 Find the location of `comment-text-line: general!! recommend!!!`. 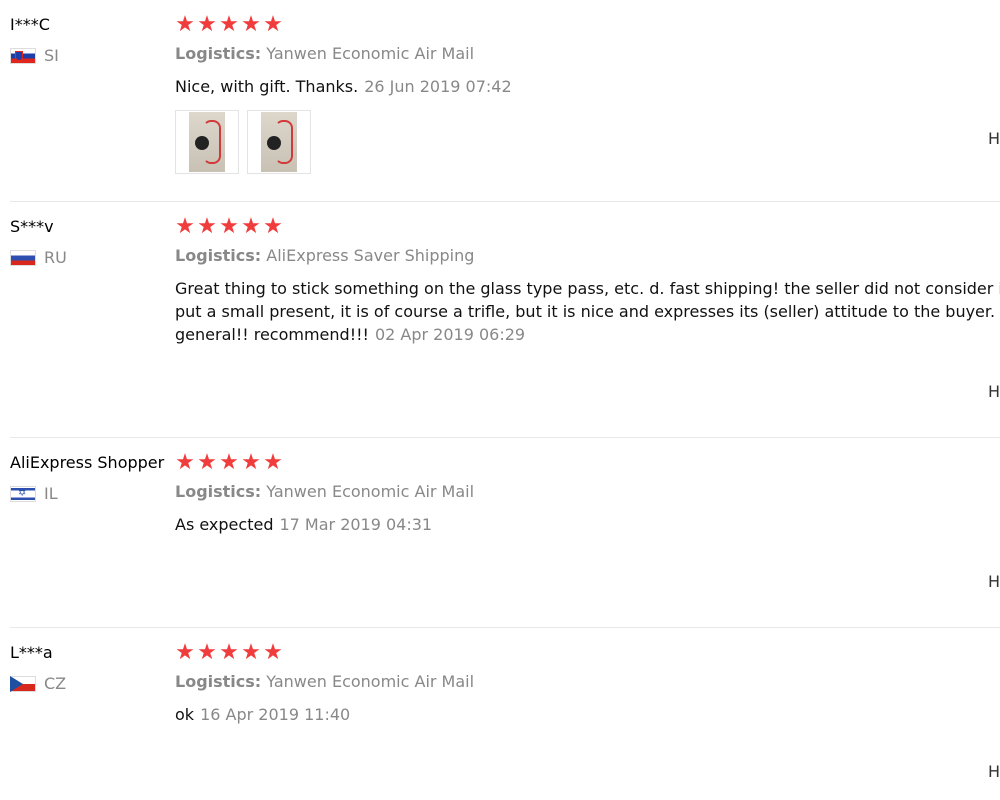

comment-text-line: general!! recommend!!! is located at coordinates (272, 334).